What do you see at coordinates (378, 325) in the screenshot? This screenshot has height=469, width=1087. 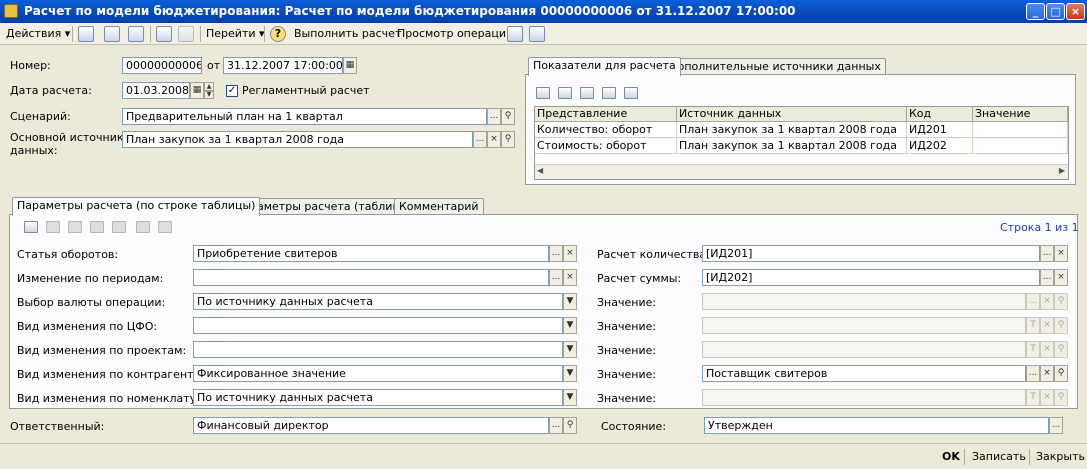 I see `cfo-change-select` at bounding box center [378, 325].